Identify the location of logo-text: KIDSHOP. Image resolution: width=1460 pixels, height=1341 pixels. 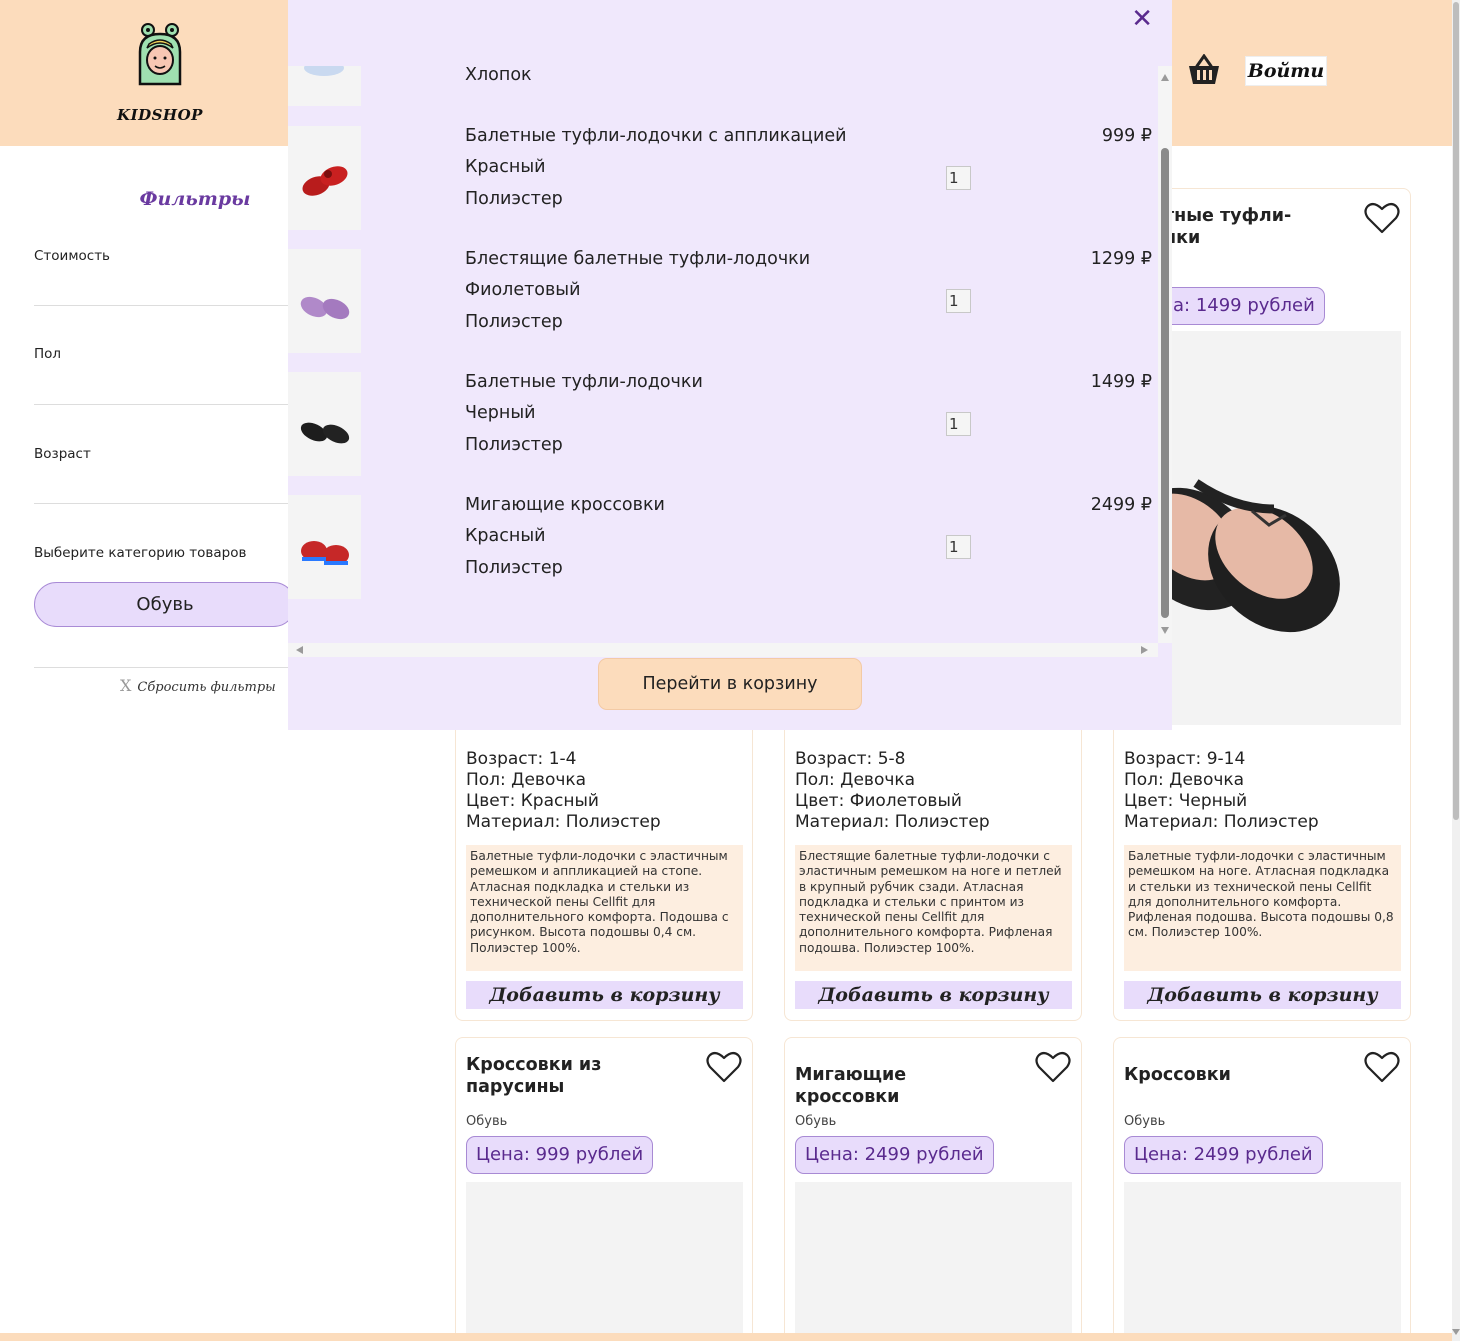
(160, 115).